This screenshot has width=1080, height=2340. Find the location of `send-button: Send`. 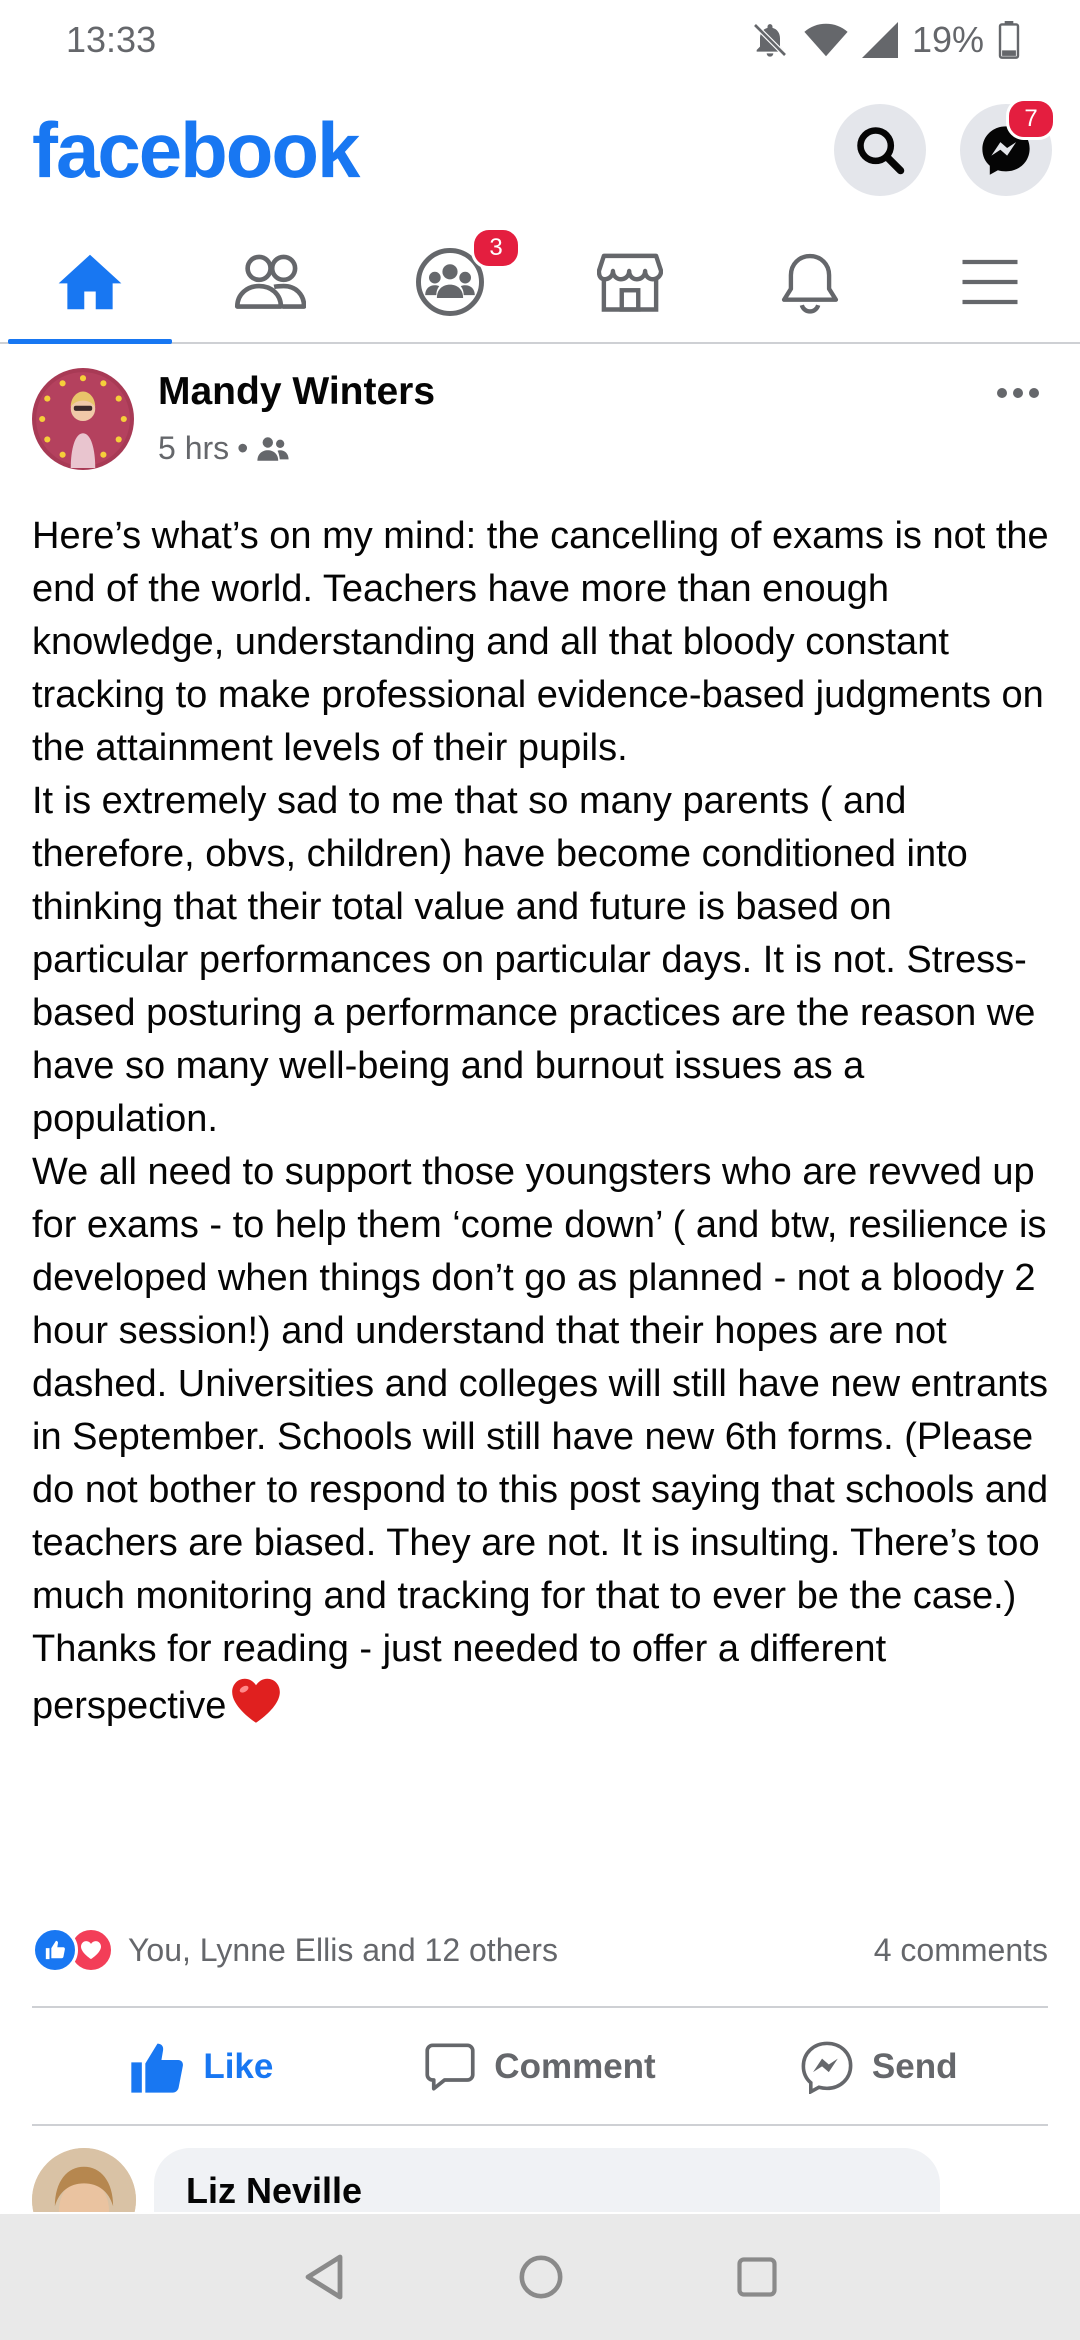

send-button: Send is located at coordinates (878, 2067).